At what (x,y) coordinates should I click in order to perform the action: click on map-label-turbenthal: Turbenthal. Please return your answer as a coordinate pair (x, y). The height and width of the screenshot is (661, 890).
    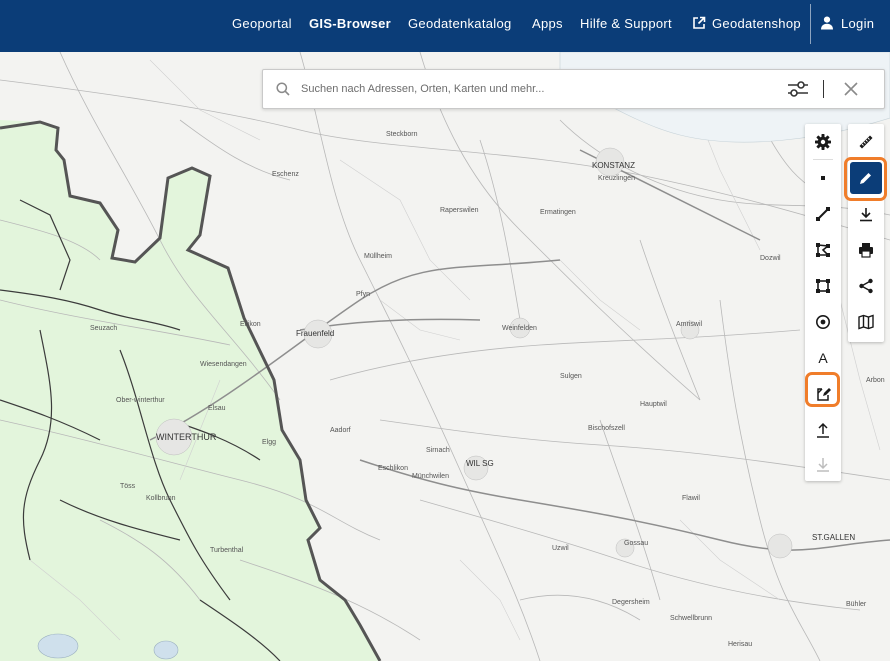
    Looking at the image, I should click on (227, 550).